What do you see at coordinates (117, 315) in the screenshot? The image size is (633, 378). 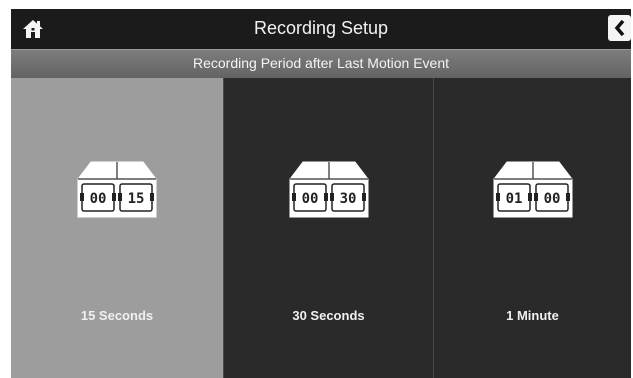 I see `option-label: 15 Seconds` at bounding box center [117, 315].